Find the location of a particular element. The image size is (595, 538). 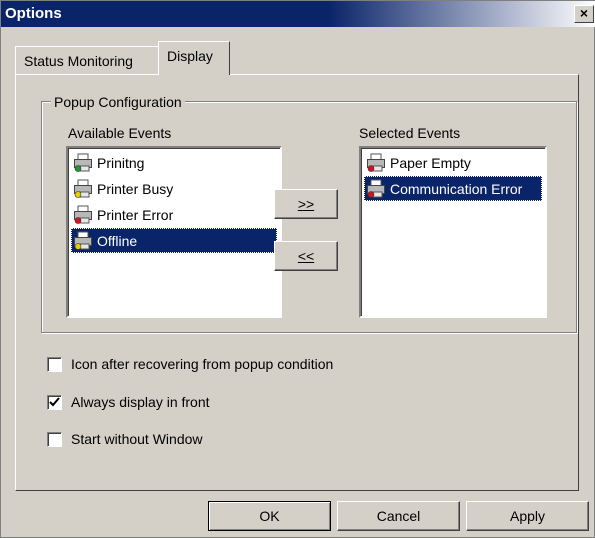

selected-events-list: Paper Empty Communication Error is located at coordinates (453, 232).